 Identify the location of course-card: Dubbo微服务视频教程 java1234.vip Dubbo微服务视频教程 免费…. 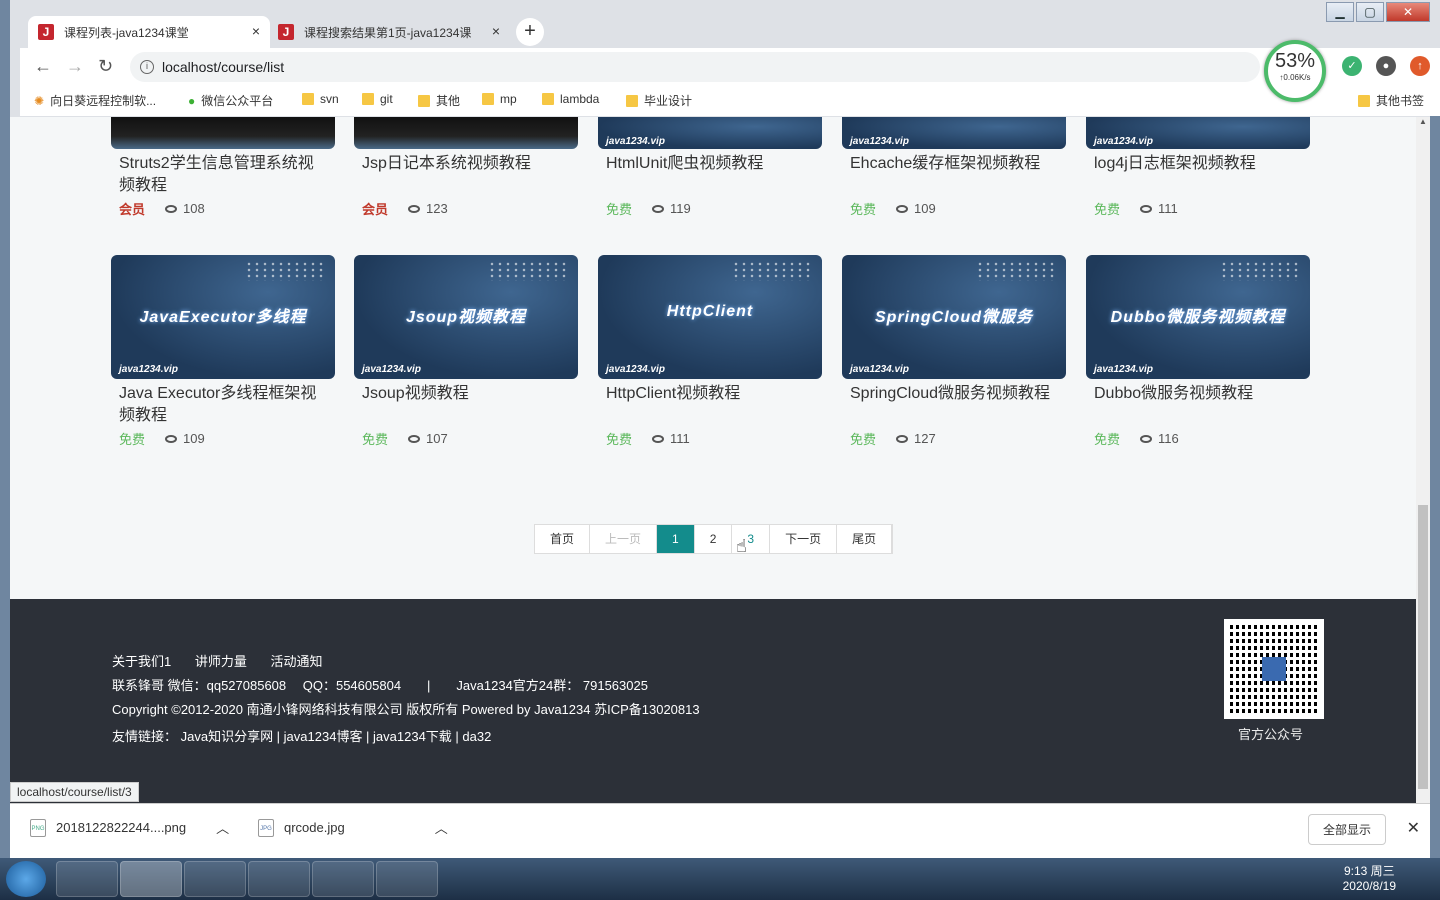
(1198, 351).